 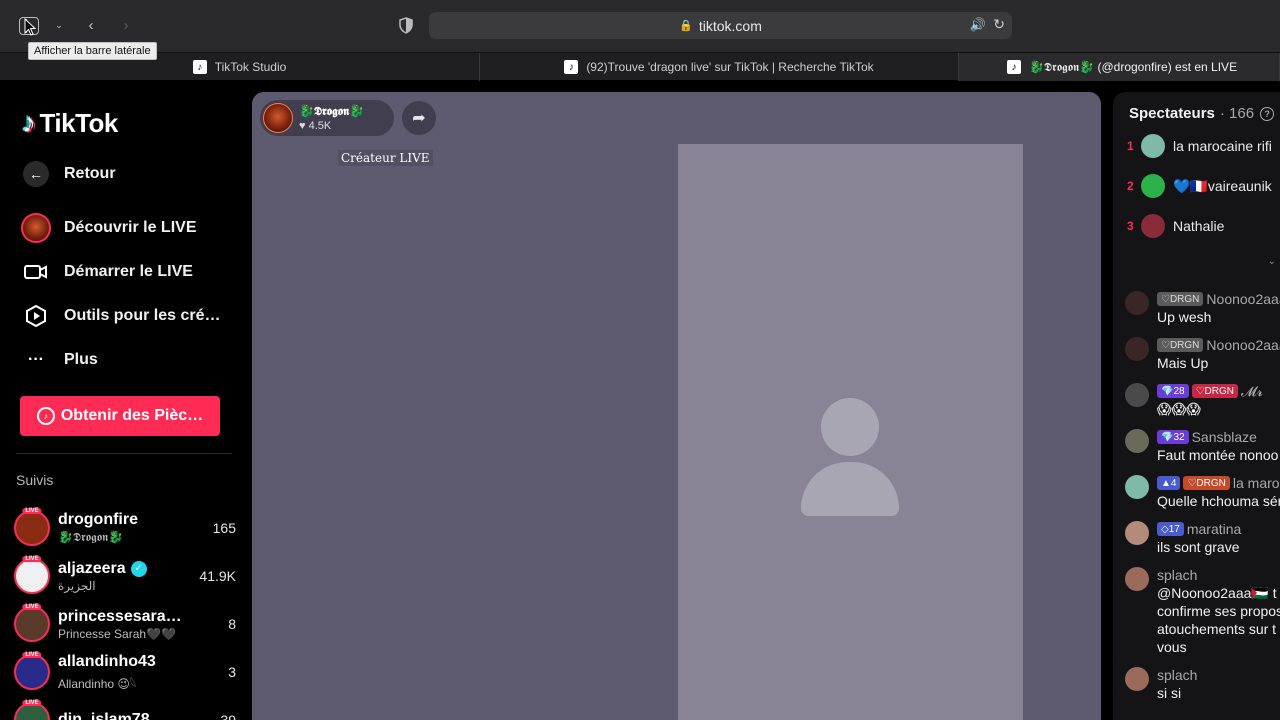 What do you see at coordinates (217, 576) in the screenshot?
I see `viewer-count: 41.9K` at bounding box center [217, 576].